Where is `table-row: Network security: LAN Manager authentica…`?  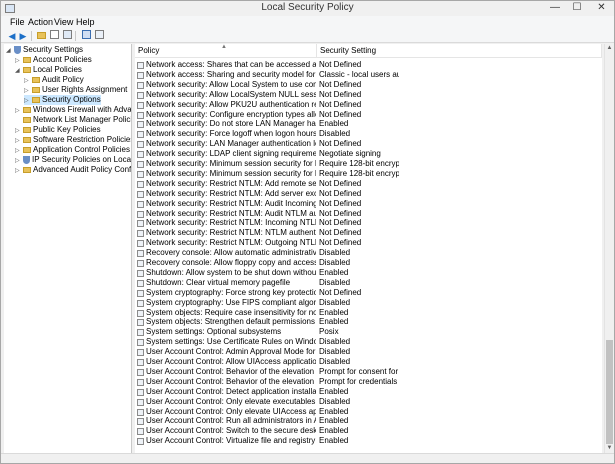
table-row: Network security: LAN Manager authentica… is located at coordinates (368, 144).